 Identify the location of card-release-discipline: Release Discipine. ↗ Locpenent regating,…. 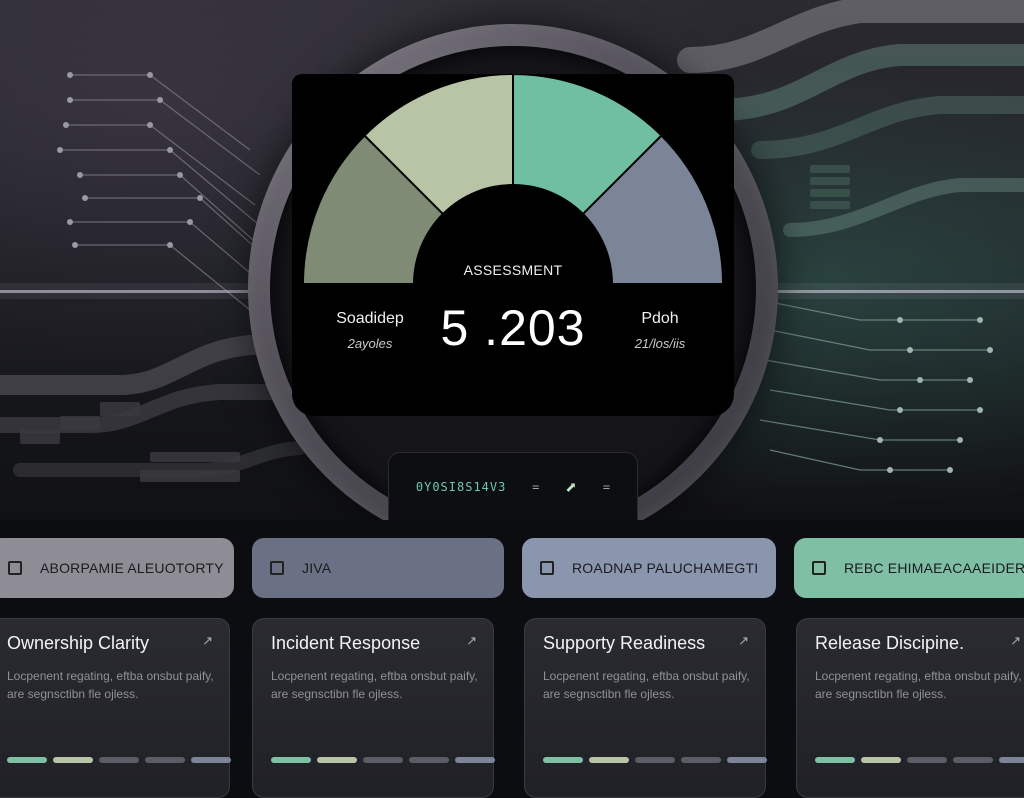
(910, 708).